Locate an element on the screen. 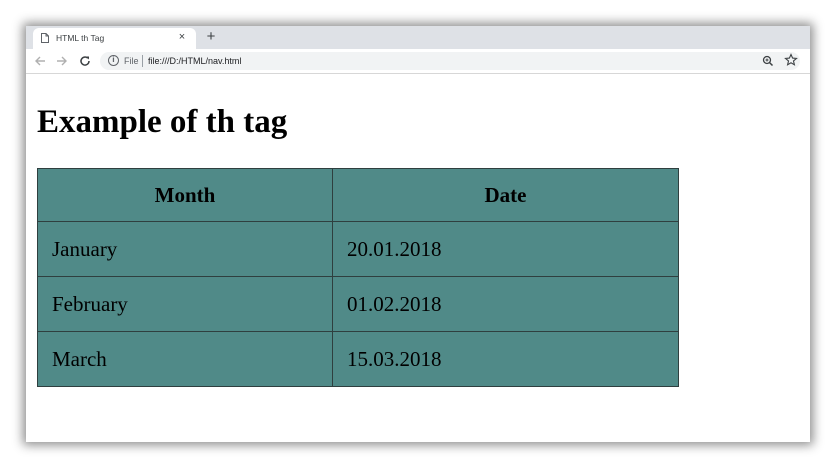  info-icon: i is located at coordinates (113, 60).